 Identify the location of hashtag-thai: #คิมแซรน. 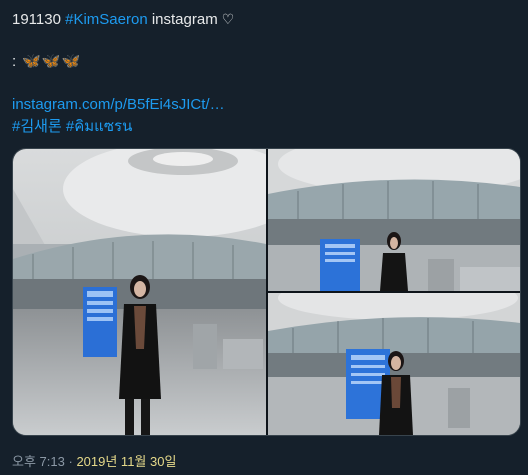
(99, 126).